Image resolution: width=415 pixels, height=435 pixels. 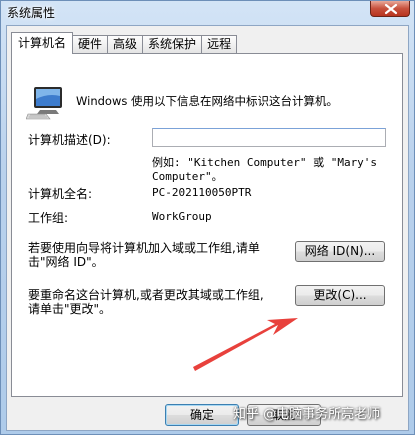 I want to click on tab-strip: 计算机名 硬件 高级 系统保护 远程, so click(x=124, y=43).